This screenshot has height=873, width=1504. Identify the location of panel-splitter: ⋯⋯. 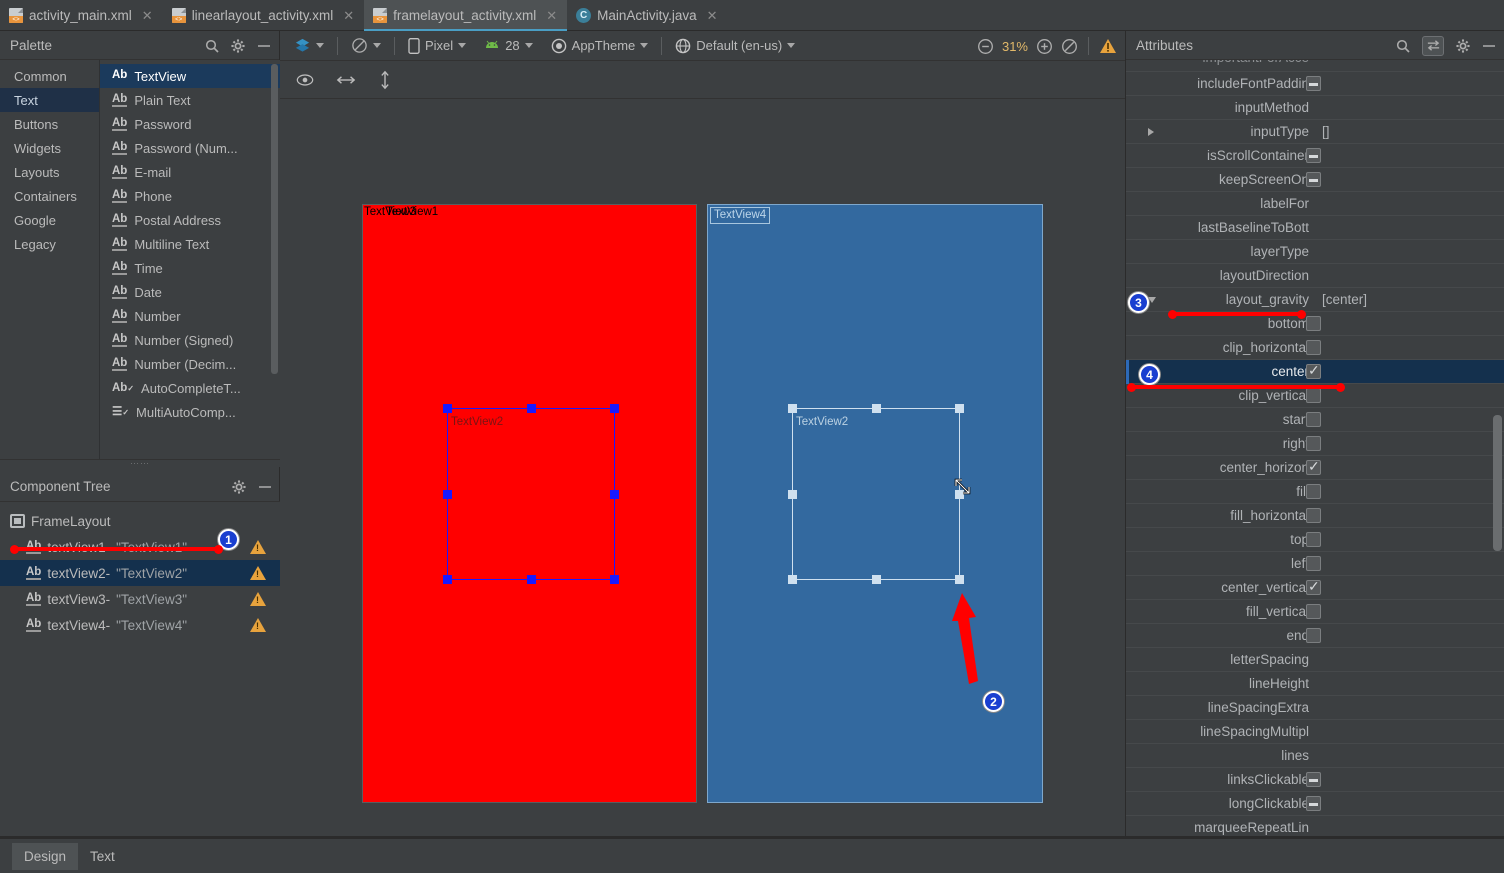
(140, 463).